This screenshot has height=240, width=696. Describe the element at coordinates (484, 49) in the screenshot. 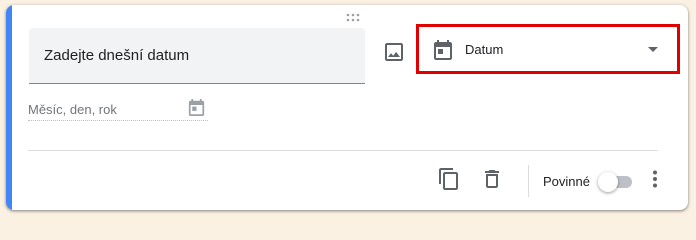

I see `question-type-label: Datum` at that location.